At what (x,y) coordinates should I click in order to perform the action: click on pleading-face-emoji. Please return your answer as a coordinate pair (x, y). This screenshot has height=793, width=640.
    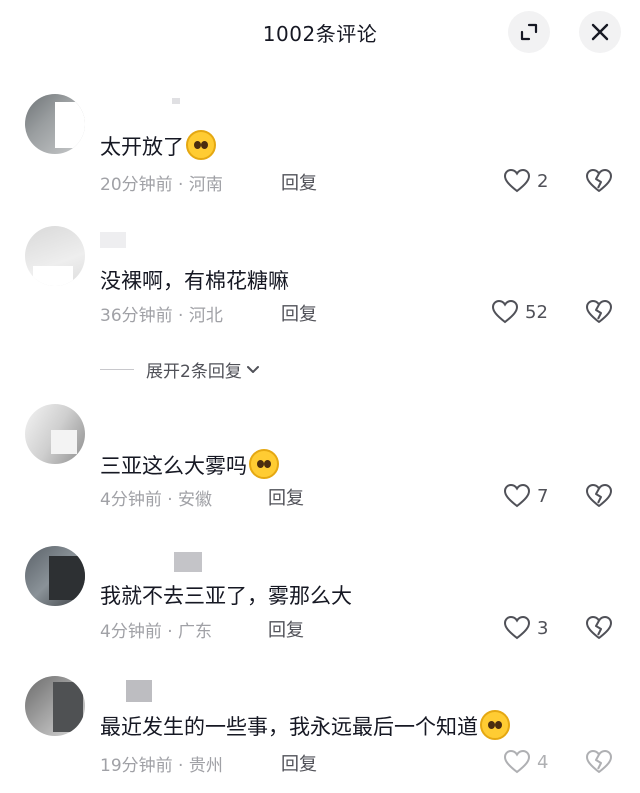
    Looking at the image, I should click on (201, 145).